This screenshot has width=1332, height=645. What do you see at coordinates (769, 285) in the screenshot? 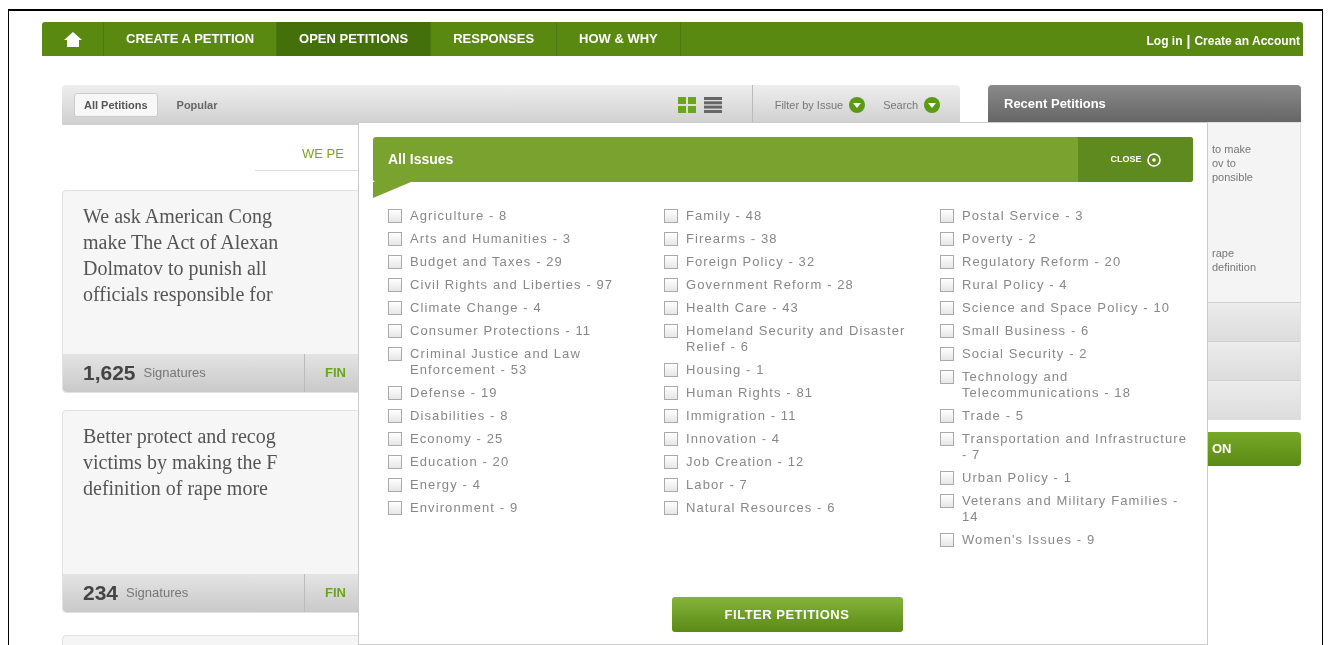
I see `issue-label: Government Reform - 28` at bounding box center [769, 285].